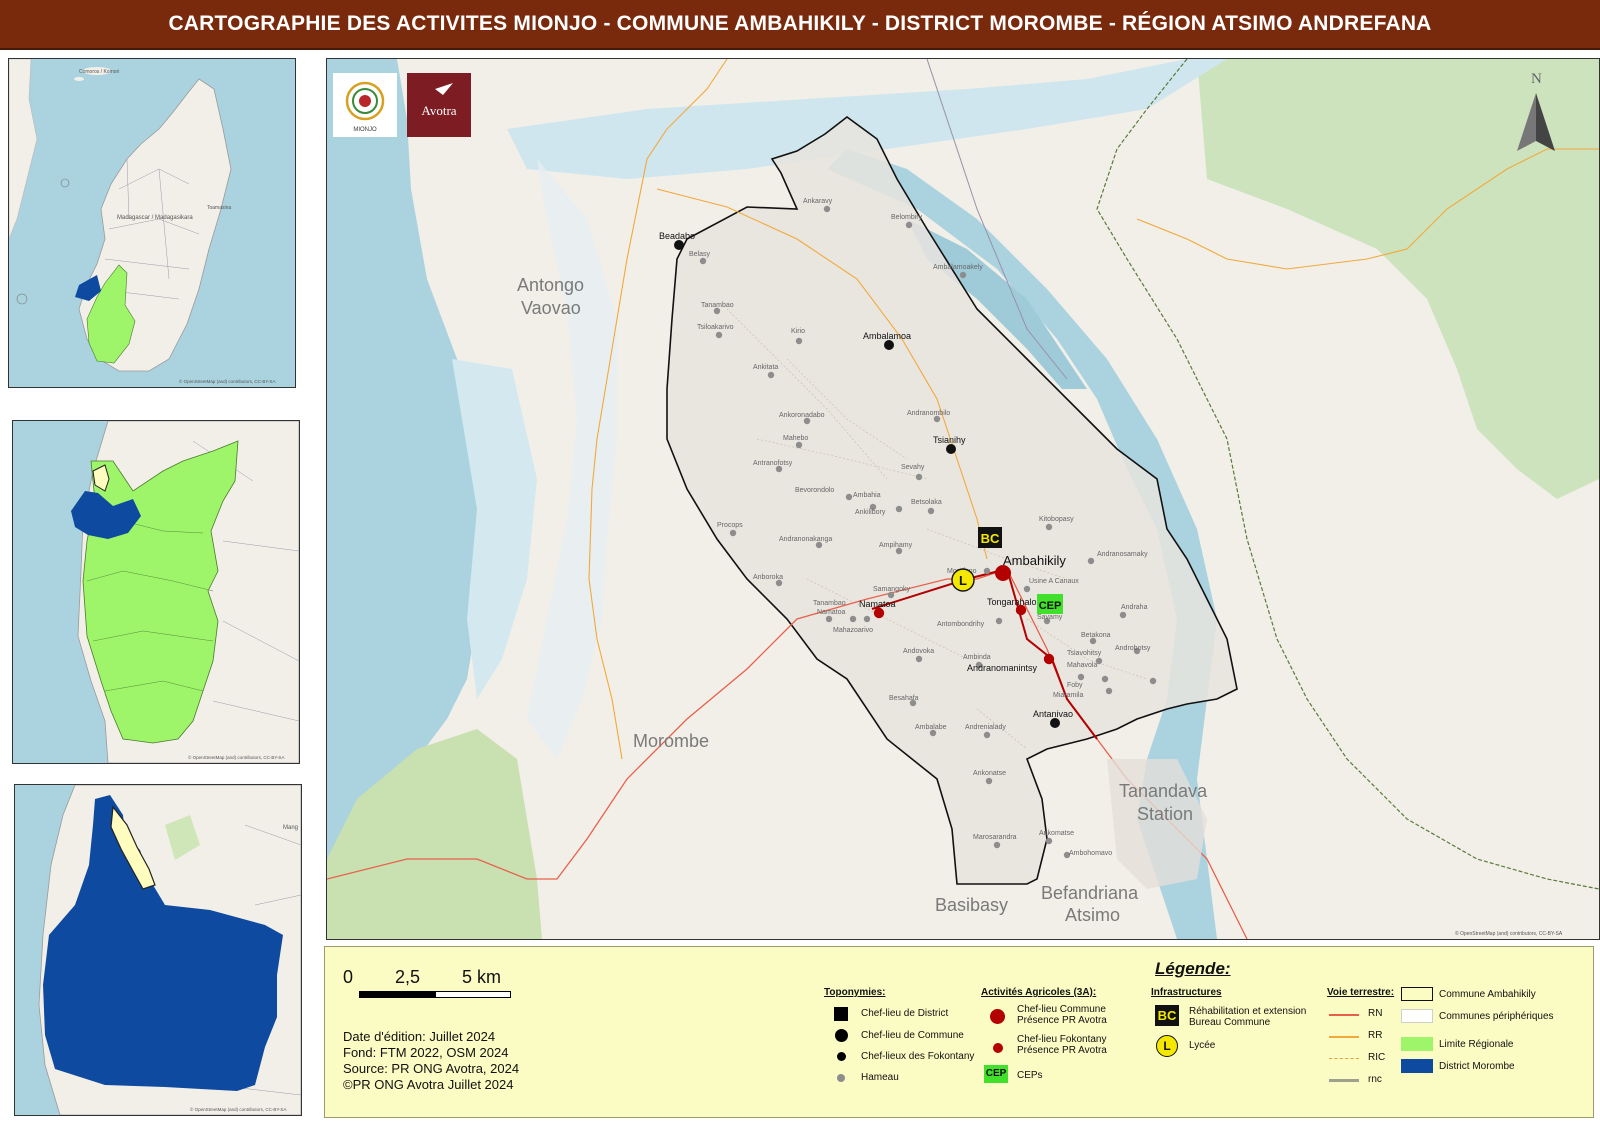 The height and width of the screenshot is (1130, 1600). Describe the element at coordinates (1122, 554) in the screenshot. I see `svg-text: Andranosamaky` at that location.